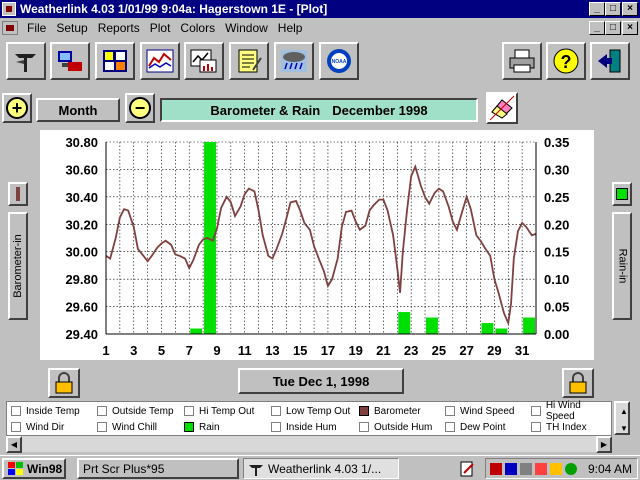  Describe the element at coordinates (197, 28) in the screenshot. I see `menu-colors: Colors` at that location.